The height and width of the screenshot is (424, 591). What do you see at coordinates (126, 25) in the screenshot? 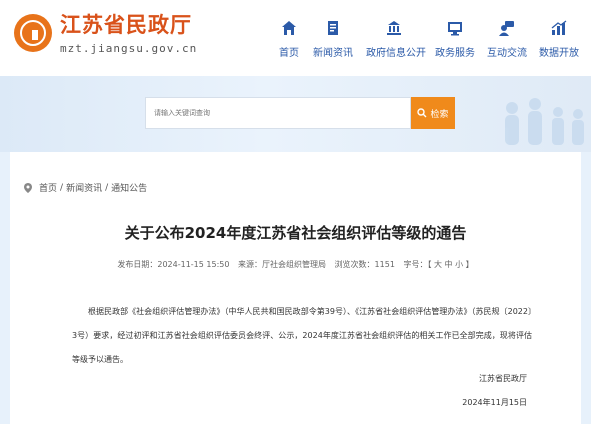
I see `site-title: 江苏省民政厅` at bounding box center [126, 25].